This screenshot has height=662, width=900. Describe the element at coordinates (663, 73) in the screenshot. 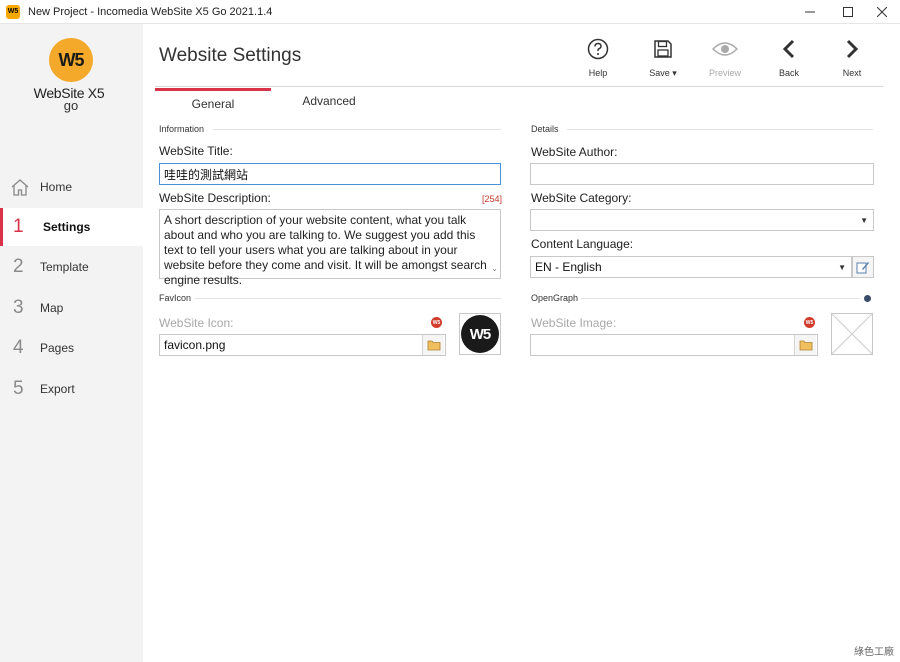

I see `save-label: Save ▾` at that location.